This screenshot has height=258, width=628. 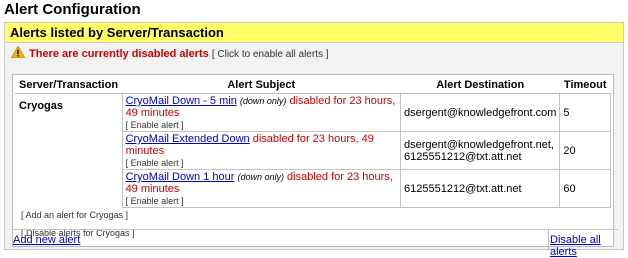 I want to click on server-name: Cryogas, so click(x=41, y=106).